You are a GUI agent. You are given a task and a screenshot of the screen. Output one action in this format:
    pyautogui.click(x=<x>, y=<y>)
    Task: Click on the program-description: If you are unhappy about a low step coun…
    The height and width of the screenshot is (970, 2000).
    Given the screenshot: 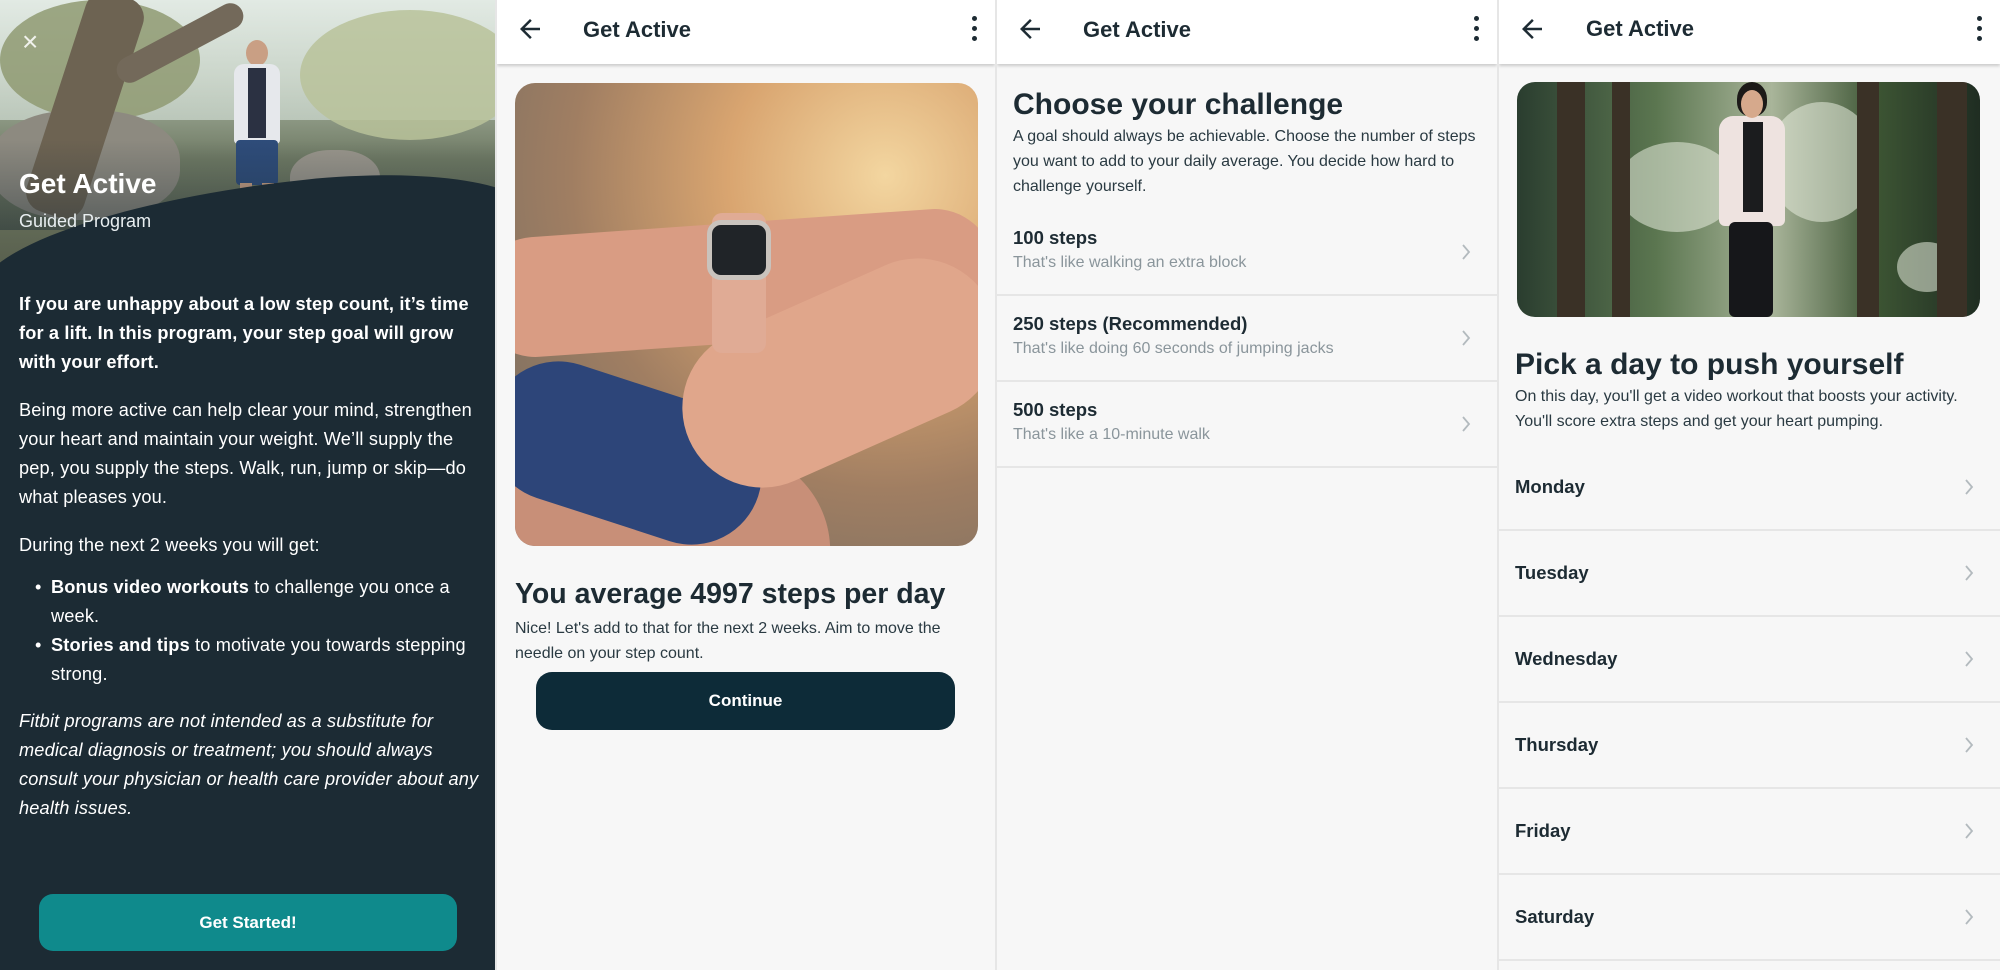 What is the action you would take?
    pyautogui.click(x=250, y=566)
    